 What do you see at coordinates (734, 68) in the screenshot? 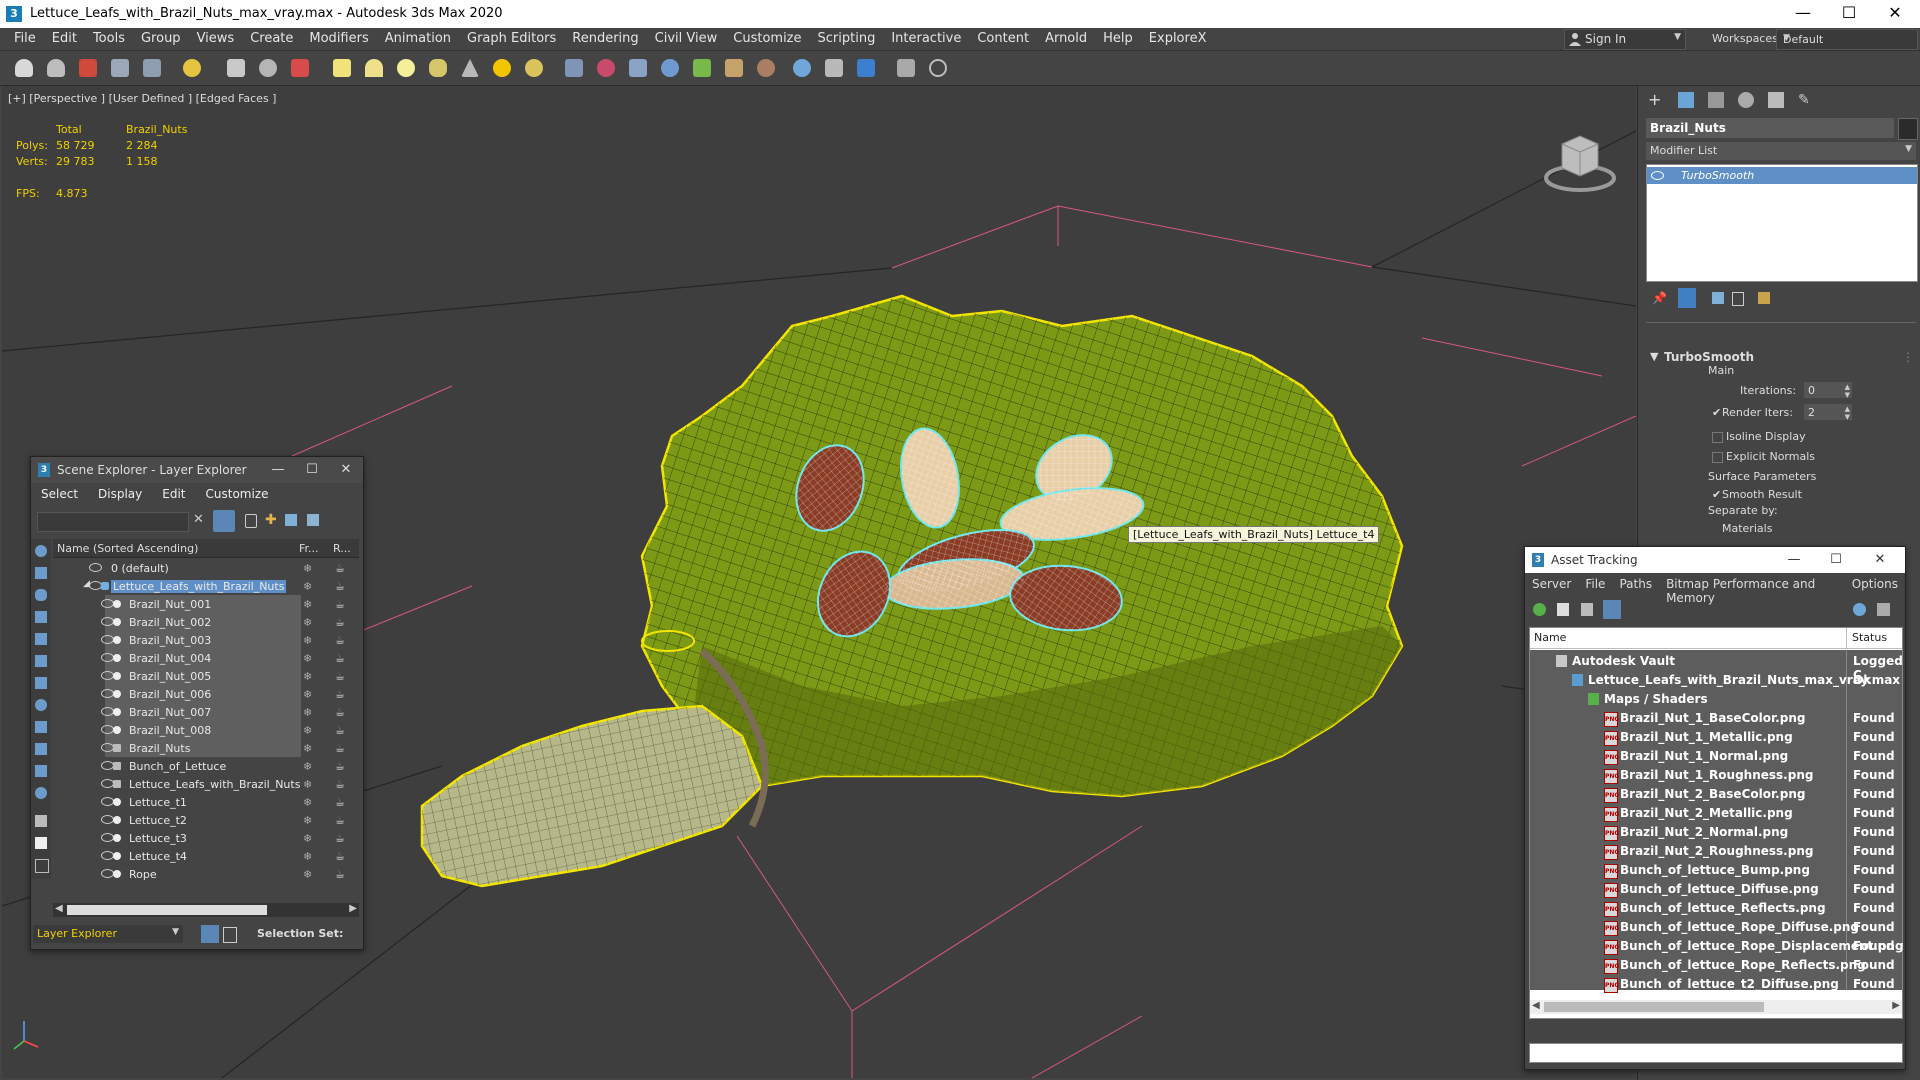
I see `hair-icon` at bounding box center [734, 68].